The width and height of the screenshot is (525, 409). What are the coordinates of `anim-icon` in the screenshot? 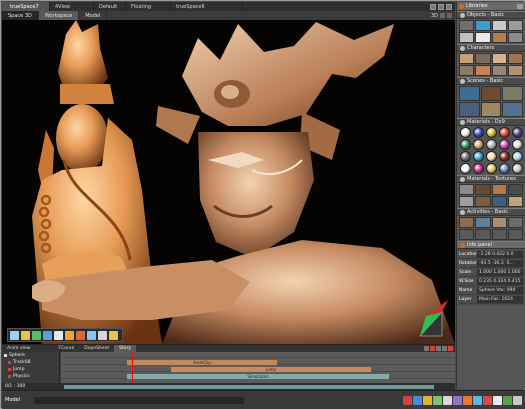 It's located at (91, 335).